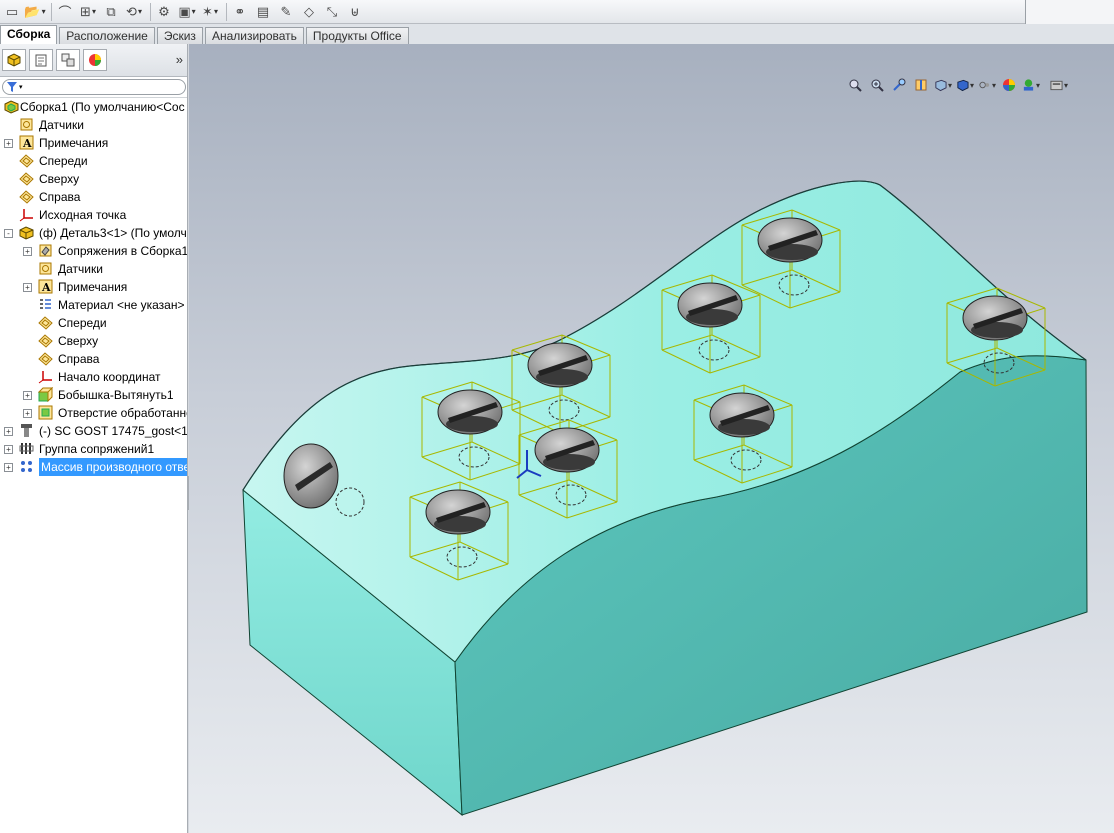 This screenshot has width=1114, height=833. Describe the element at coordinates (45, 412) in the screenshot. I see `hole-wizard-icon` at that location.